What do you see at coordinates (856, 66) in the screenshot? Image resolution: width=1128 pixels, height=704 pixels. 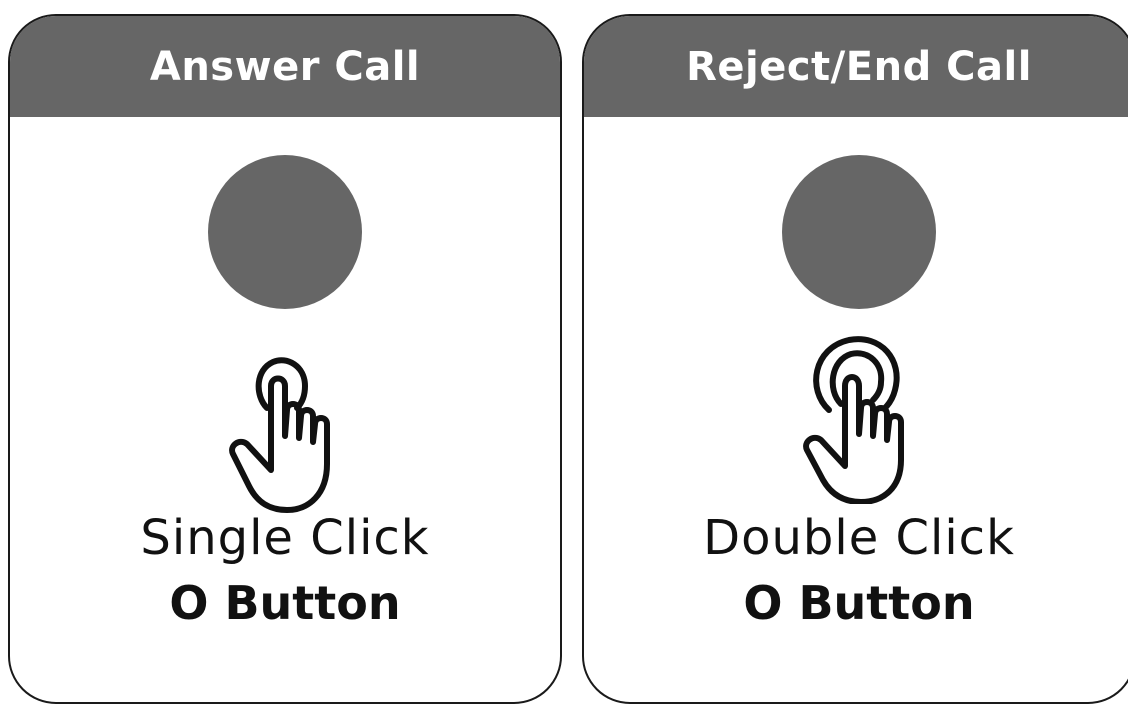 I see `card-title: Reject/End Call` at bounding box center [856, 66].